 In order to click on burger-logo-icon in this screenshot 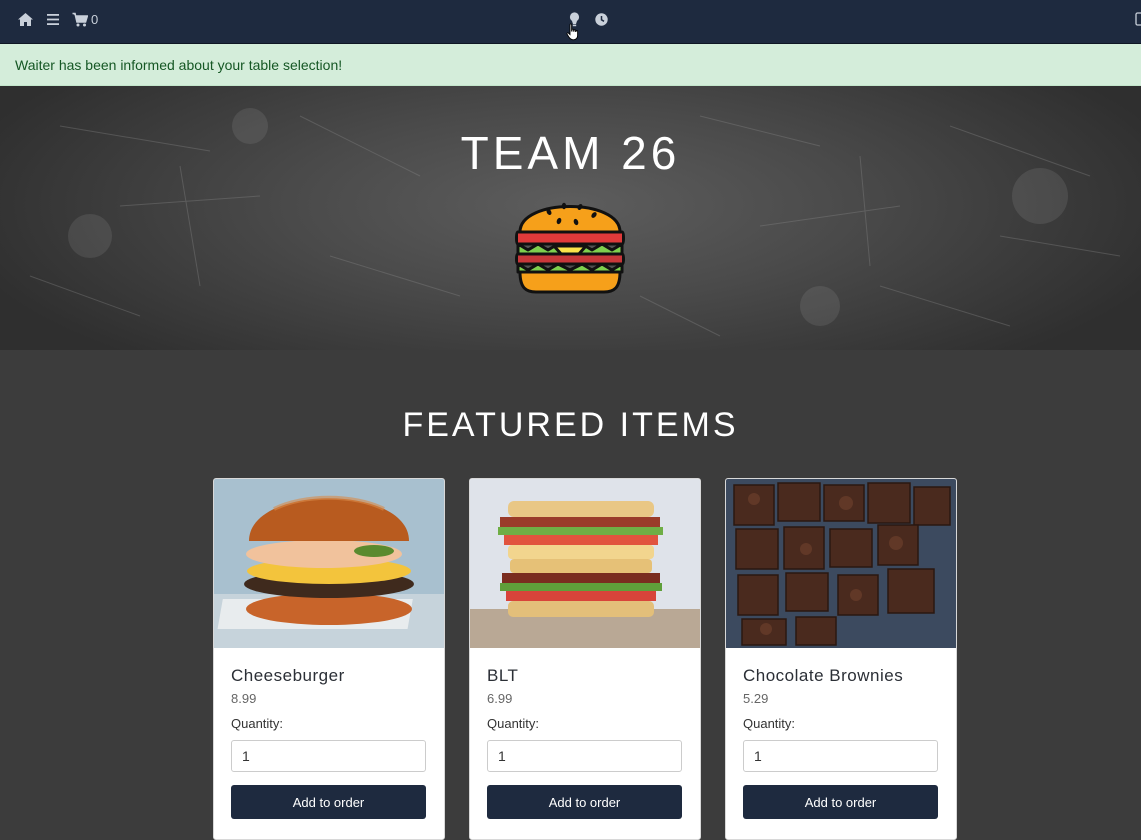, I will do `click(570, 248)`.